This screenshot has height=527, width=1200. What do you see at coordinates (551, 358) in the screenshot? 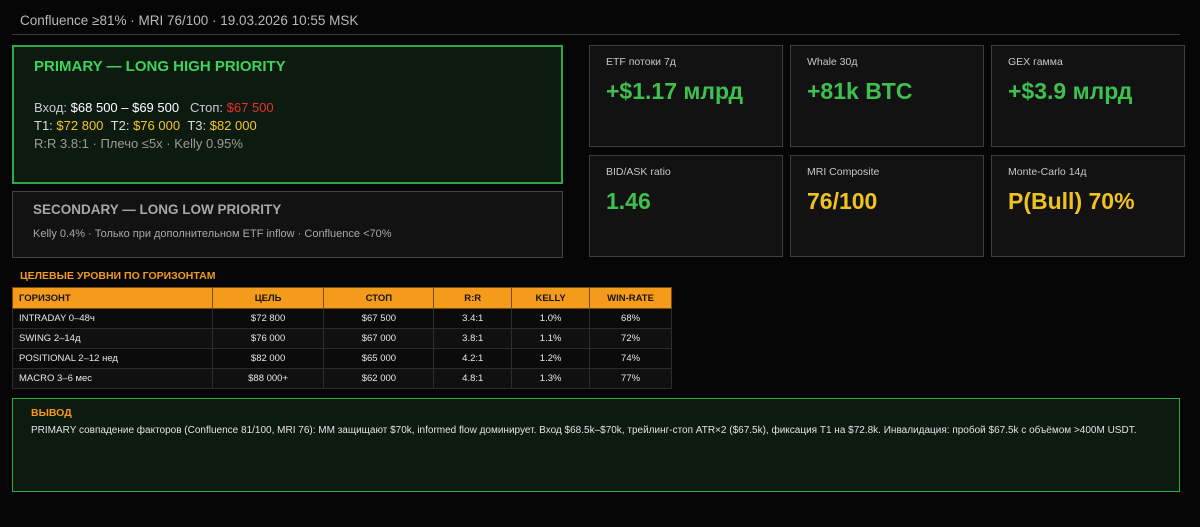
I see `table-cell: 1.2%` at bounding box center [551, 358].